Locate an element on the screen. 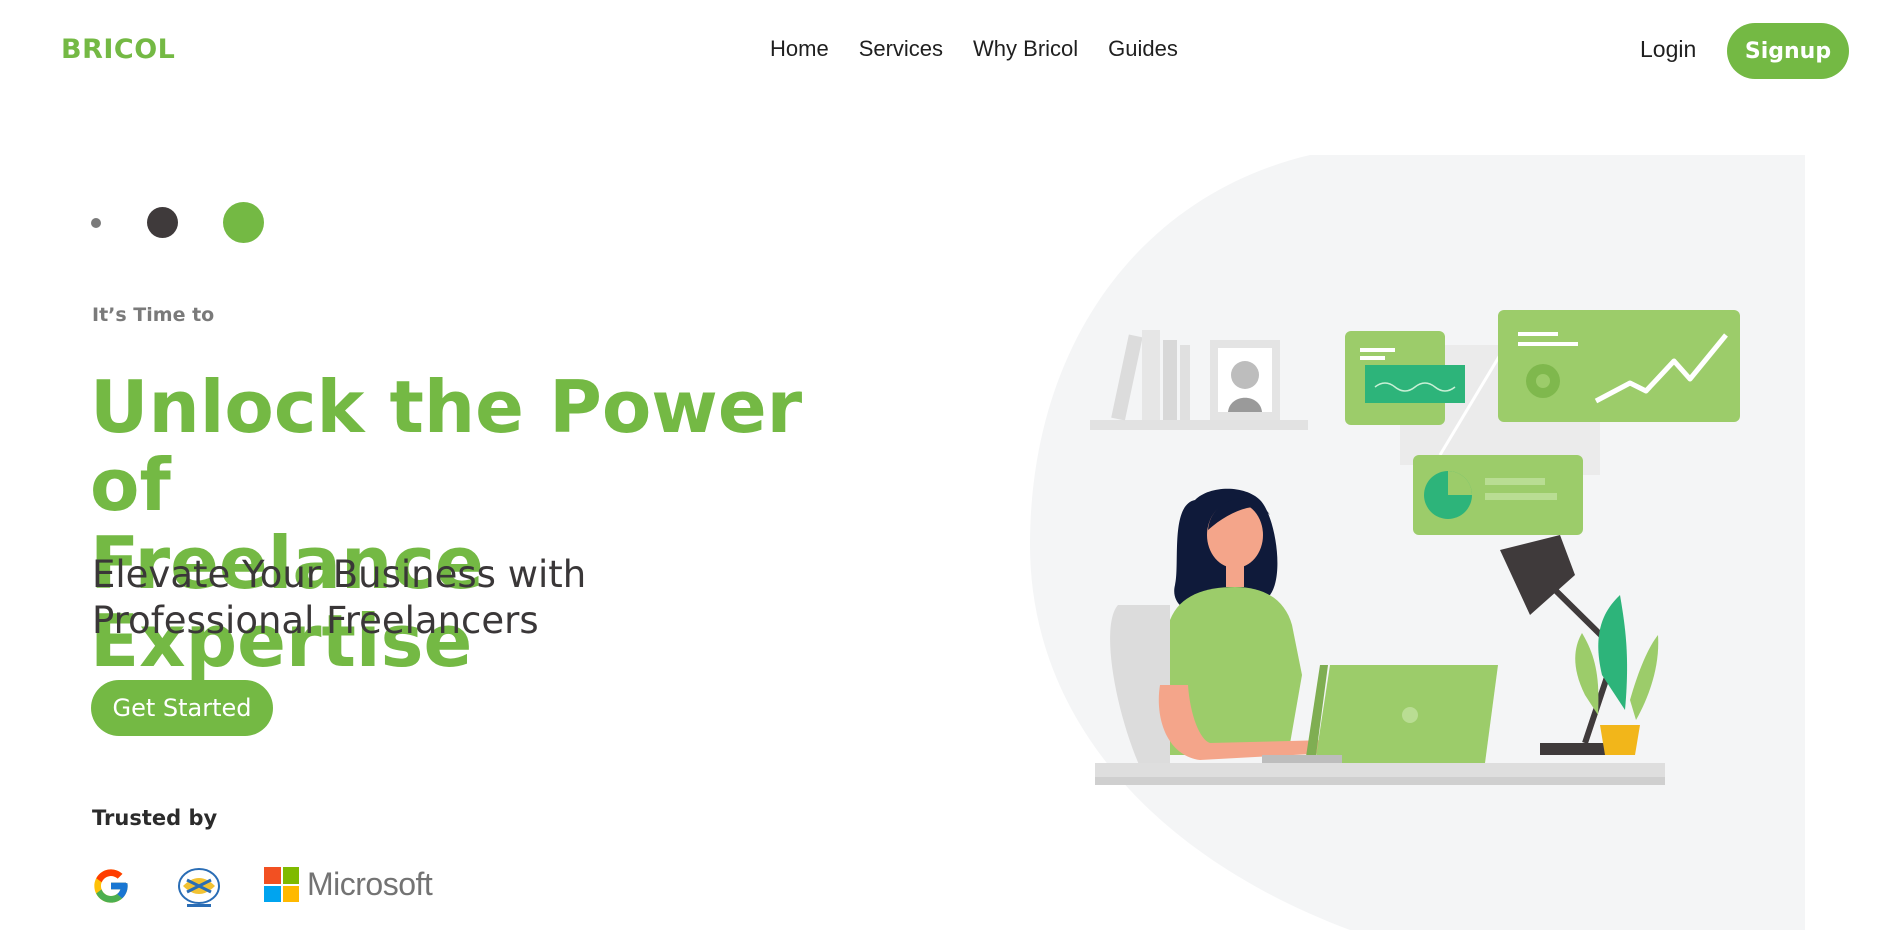 This screenshot has height=935, width=1897. microsoft-wordmark: Microsoft is located at coordinates (370, 884).